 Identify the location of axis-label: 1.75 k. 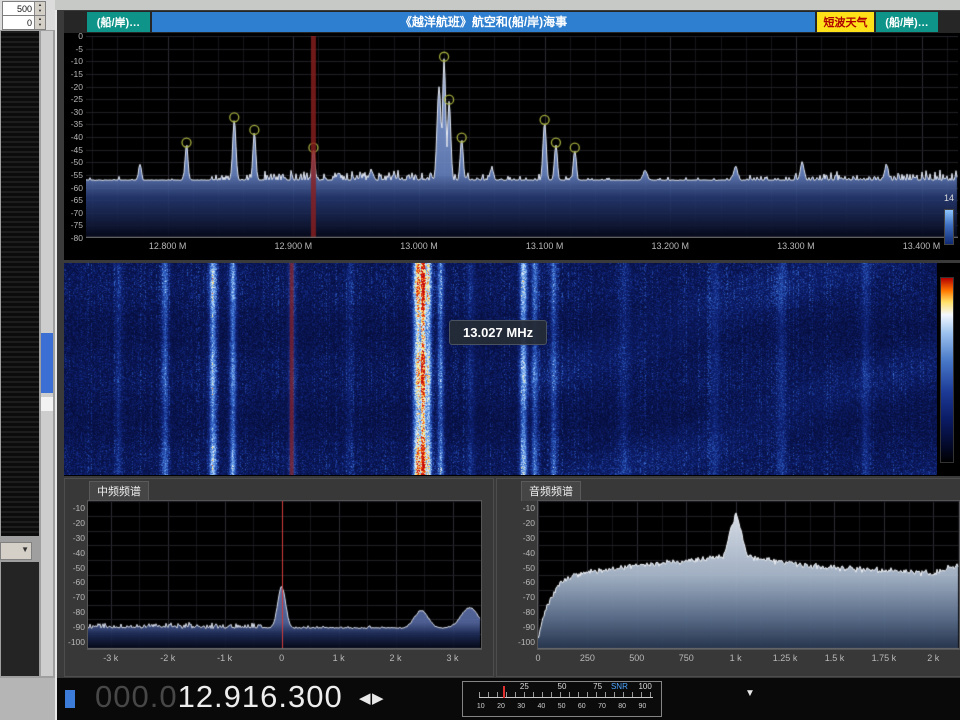
(884, 658).